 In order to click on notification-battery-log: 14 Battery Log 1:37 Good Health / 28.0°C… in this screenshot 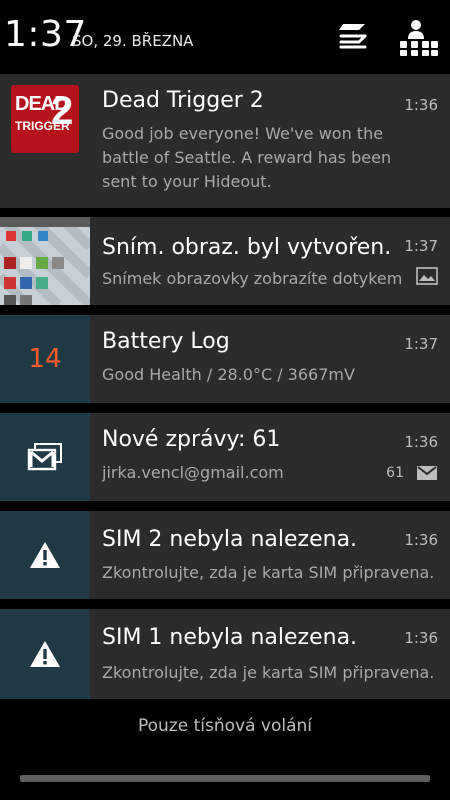, I will do `click(225, 359)`.